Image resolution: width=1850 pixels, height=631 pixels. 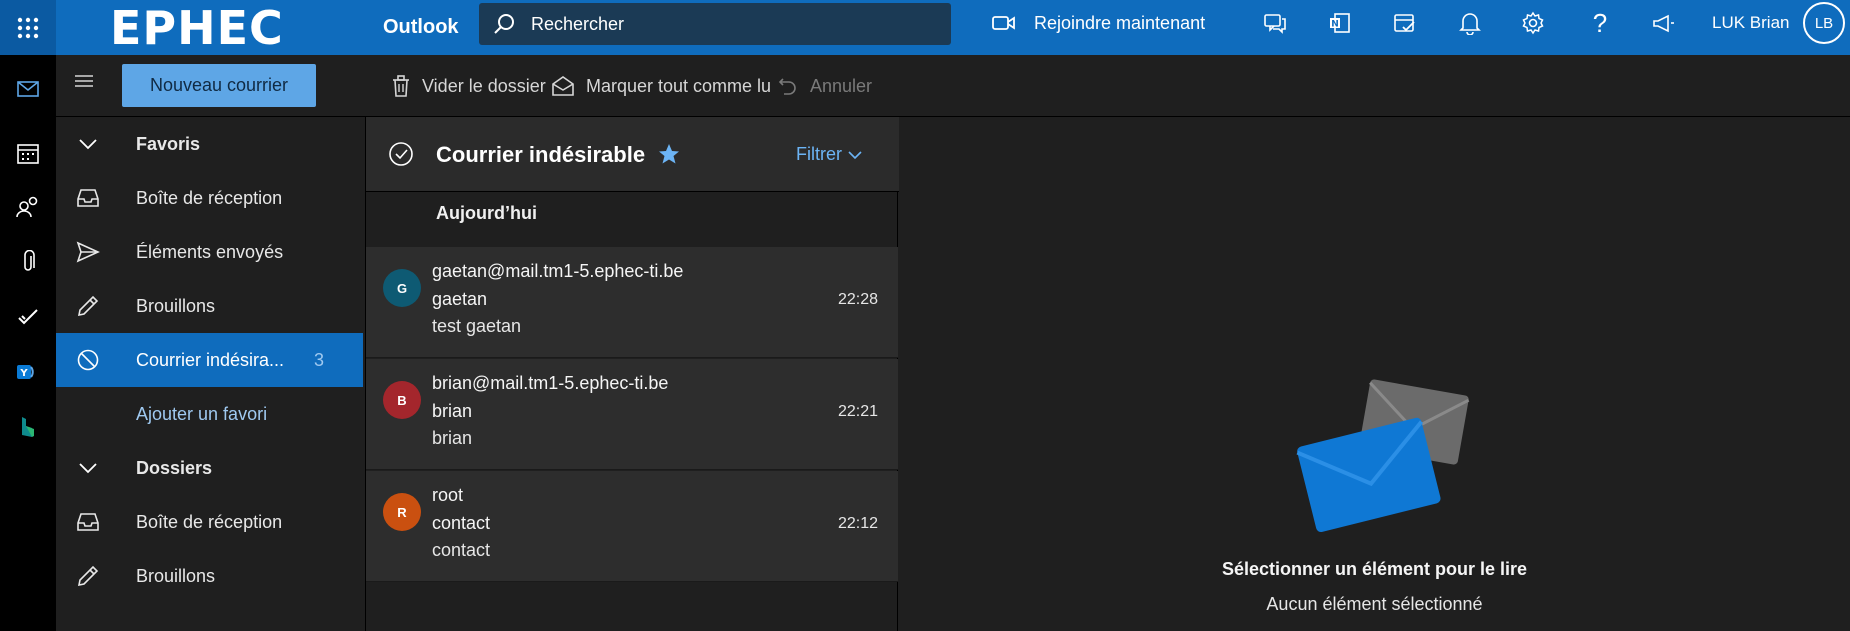 I want to click on message-sender: gaetan@mail.tm1-5.ephec-ti.be, so click(x=558, y=271).